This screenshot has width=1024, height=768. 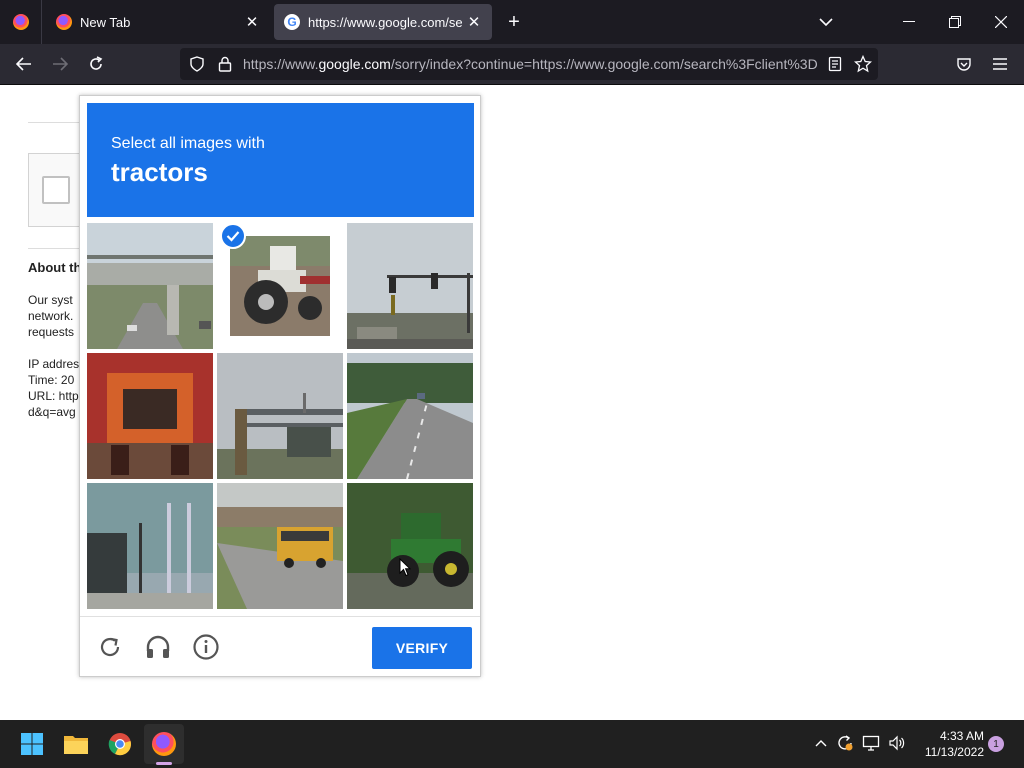 I want to click on file-explorer-button, so click(x=76, y=744).